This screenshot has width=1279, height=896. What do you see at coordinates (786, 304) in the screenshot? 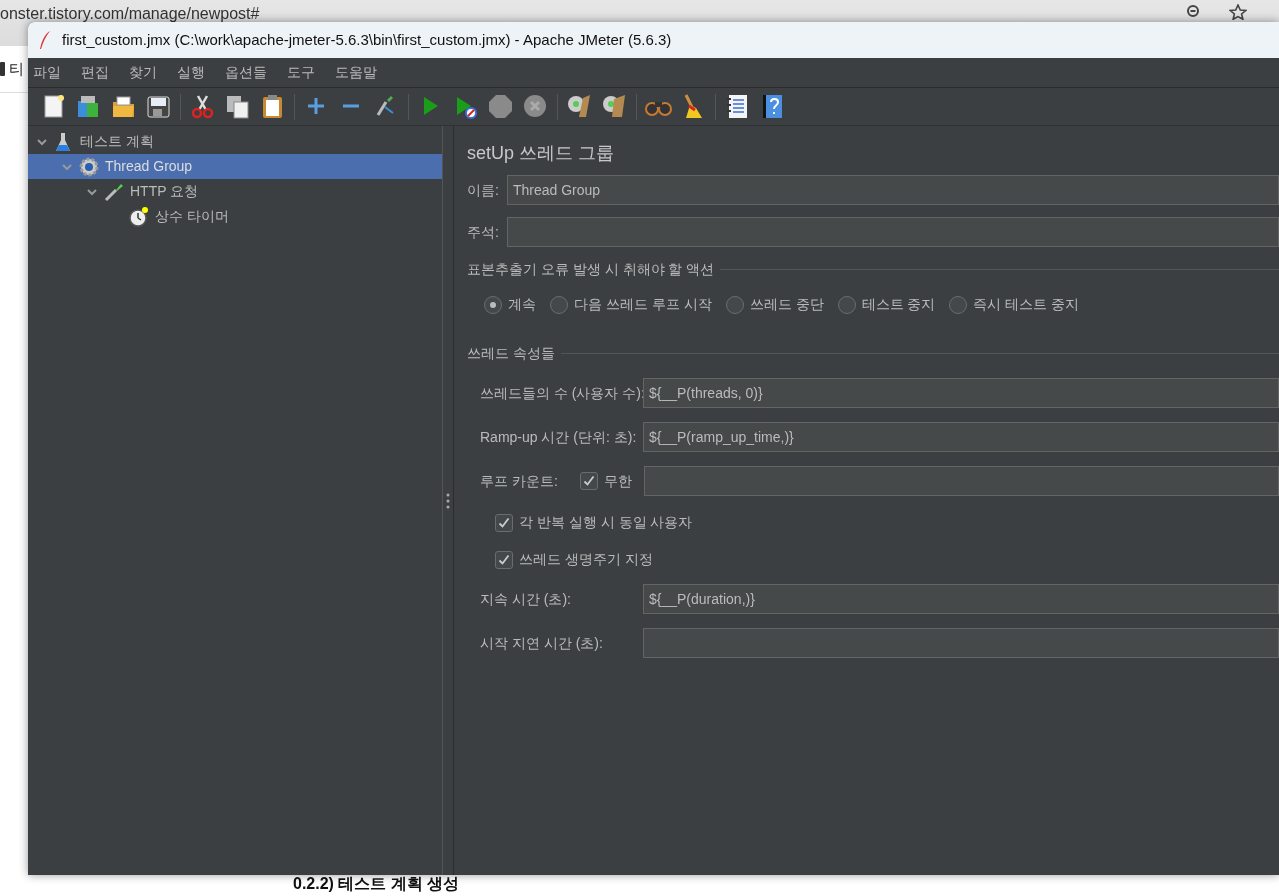
I see `radio-label: 쓰레드 중단` at bounding box center [786, 304].